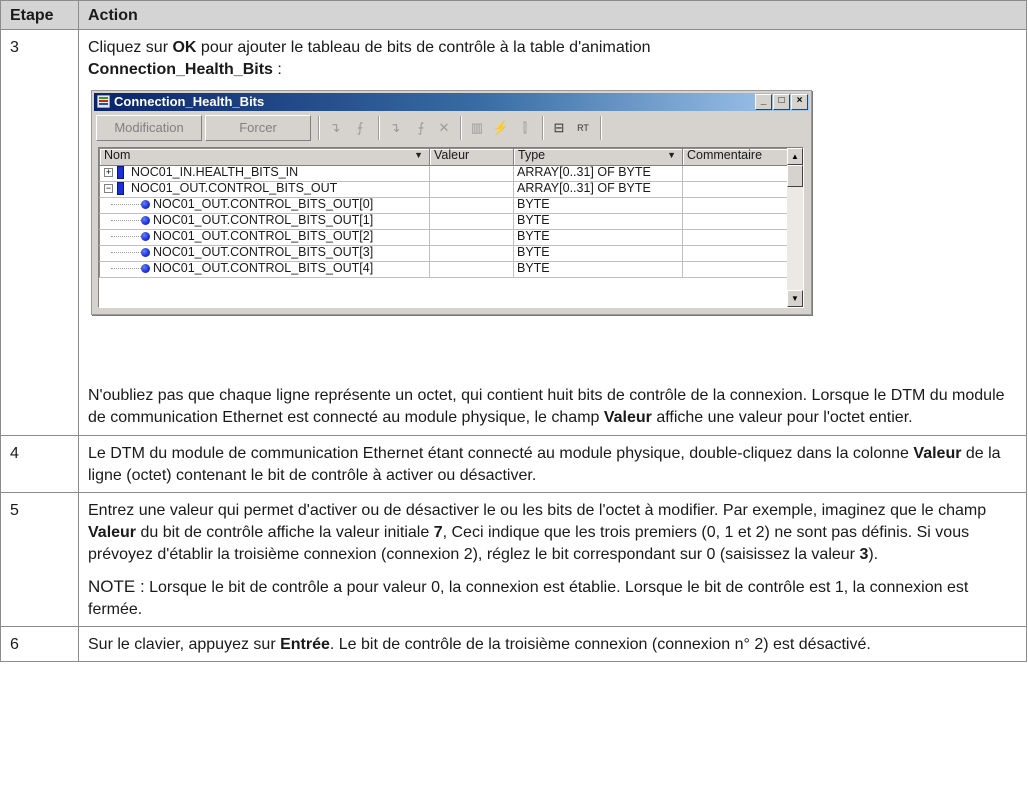 The image size is (1028, 803). What do you see at coordinates (112, 532) in the screenshot?
I see `valeur-keyword: Valeur` at bounding box center [112, 532].